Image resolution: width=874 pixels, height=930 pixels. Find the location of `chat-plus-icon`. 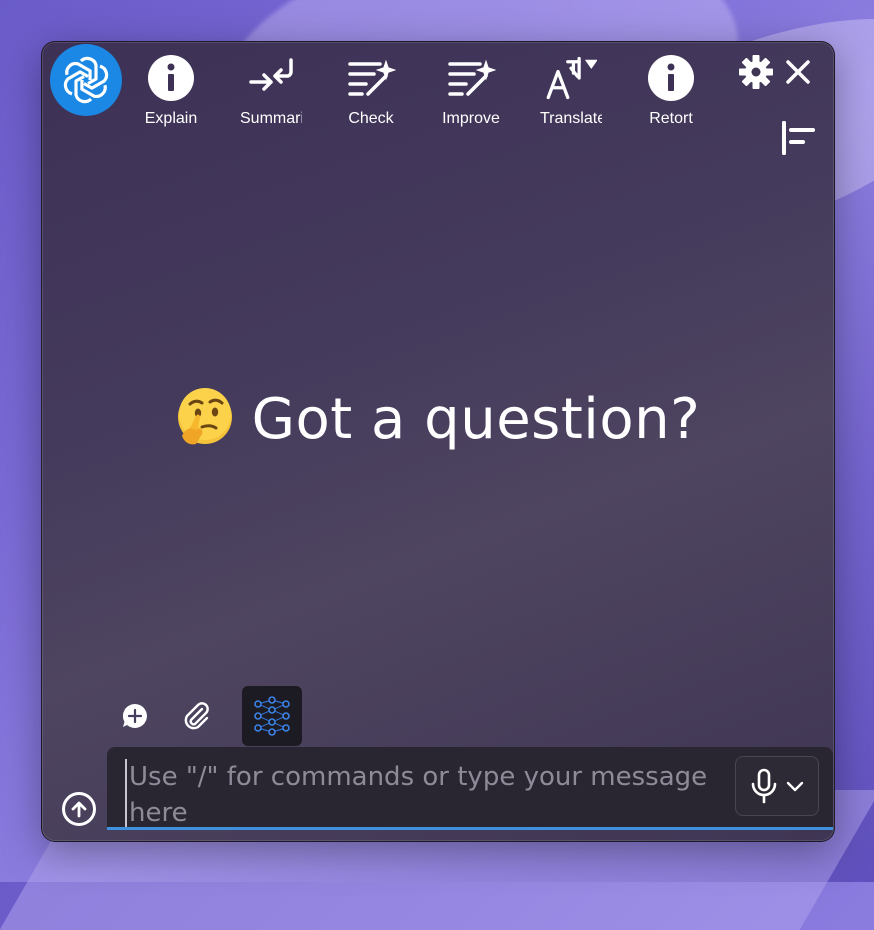

chat-plus-icon is located at coordinates (134, 715).